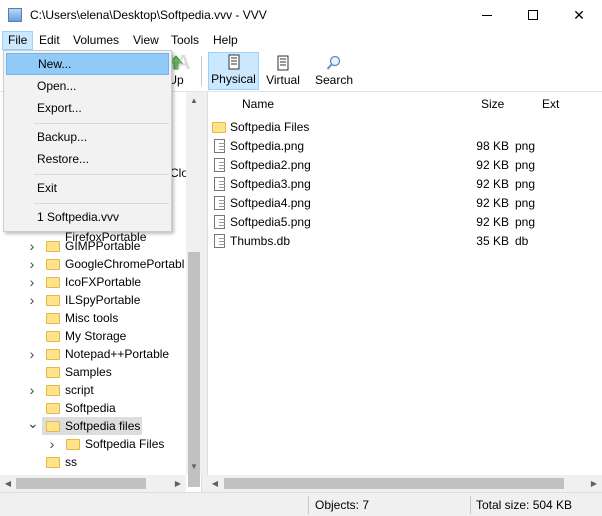 This screenshot has width=602, height=516. I want to click on file-size: 98 KB, so click(492, 146).